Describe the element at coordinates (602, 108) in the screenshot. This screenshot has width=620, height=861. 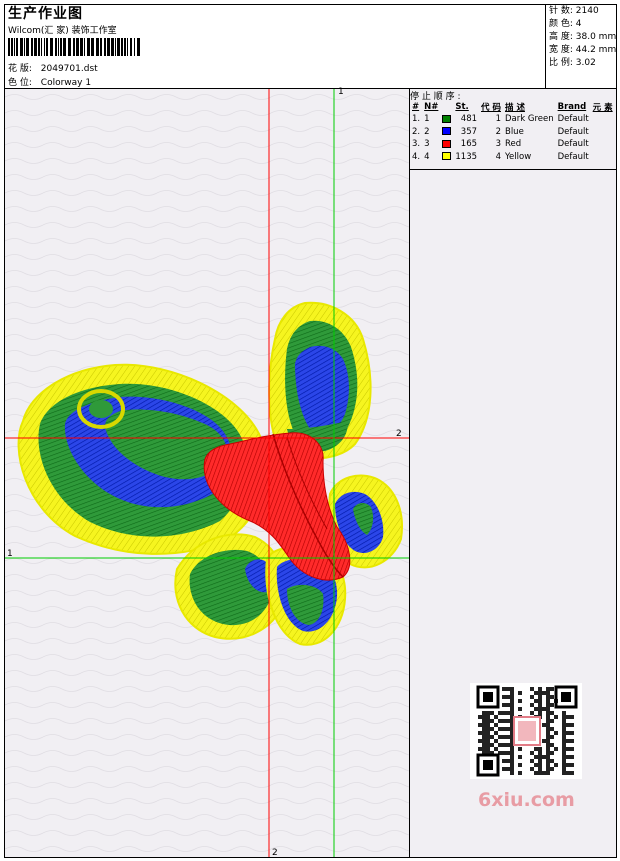
I see `col-element: 元 素` at that location.